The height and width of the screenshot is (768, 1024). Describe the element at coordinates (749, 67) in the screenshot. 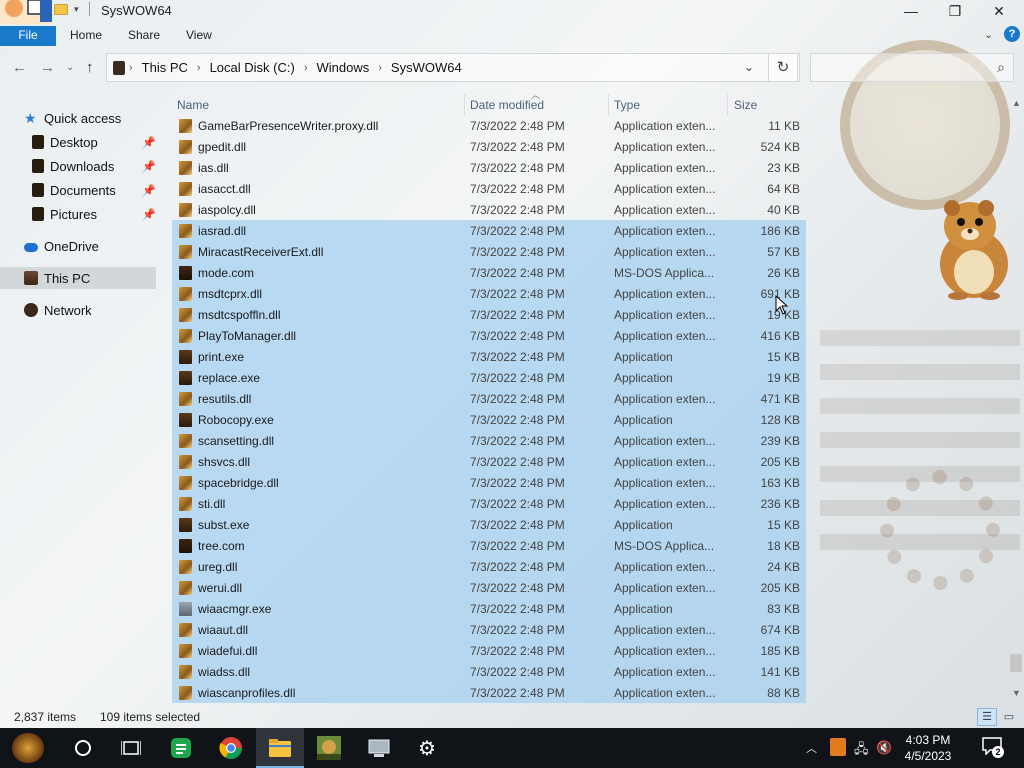

I see `address-dropdown-icon: ⌄` at that location.